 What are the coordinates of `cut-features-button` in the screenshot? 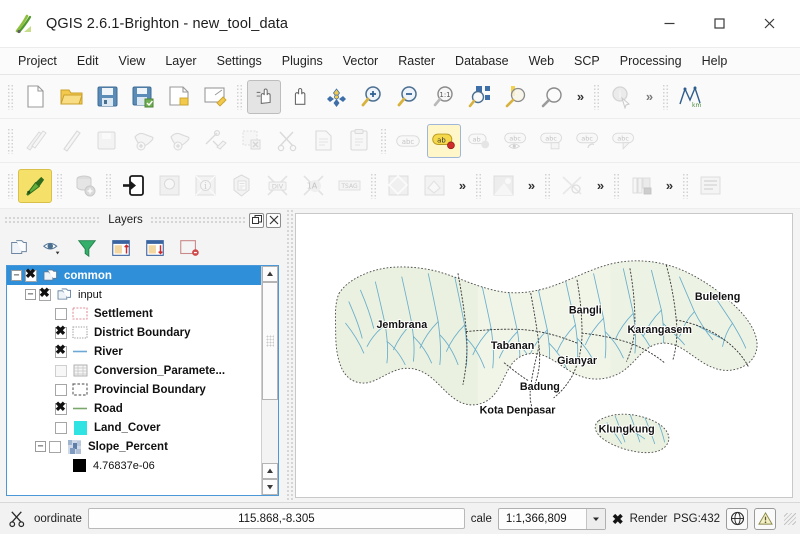 It's located at (287, 141).